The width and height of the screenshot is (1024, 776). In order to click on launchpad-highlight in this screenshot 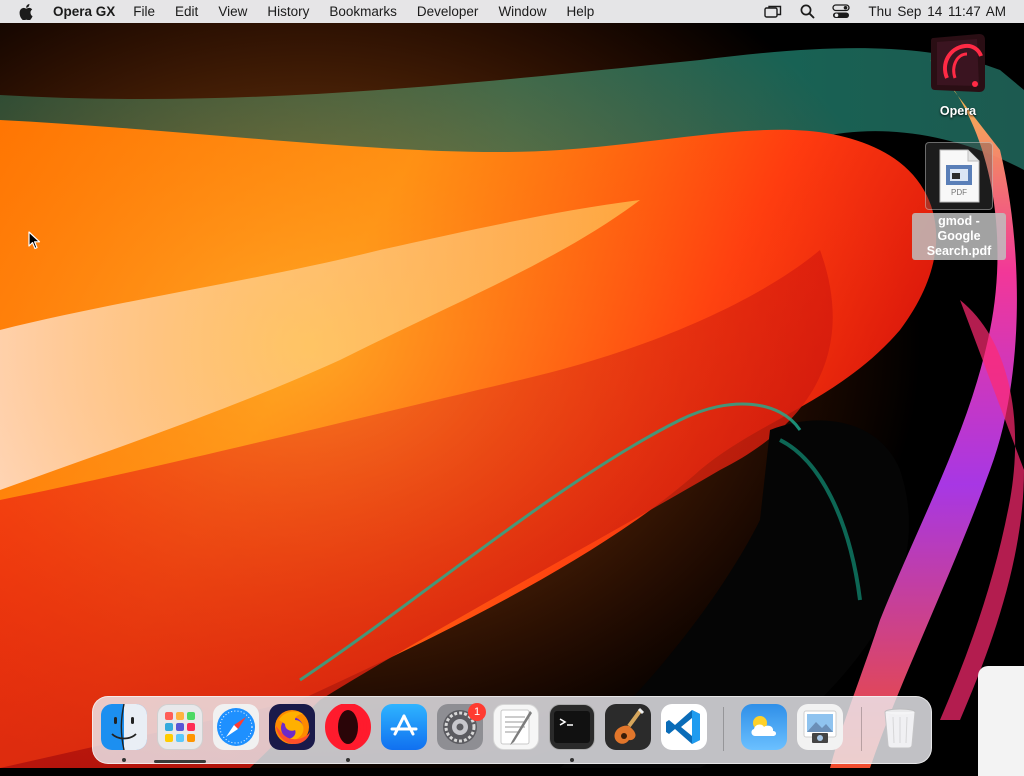, I will do `click(180, 761)`.